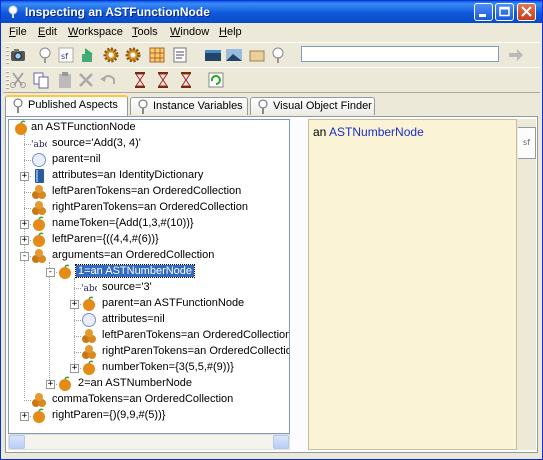  Describe the element at coordinates (76, 159) in the screenshot. I see `tree-item-label: parent=nil` at that location.